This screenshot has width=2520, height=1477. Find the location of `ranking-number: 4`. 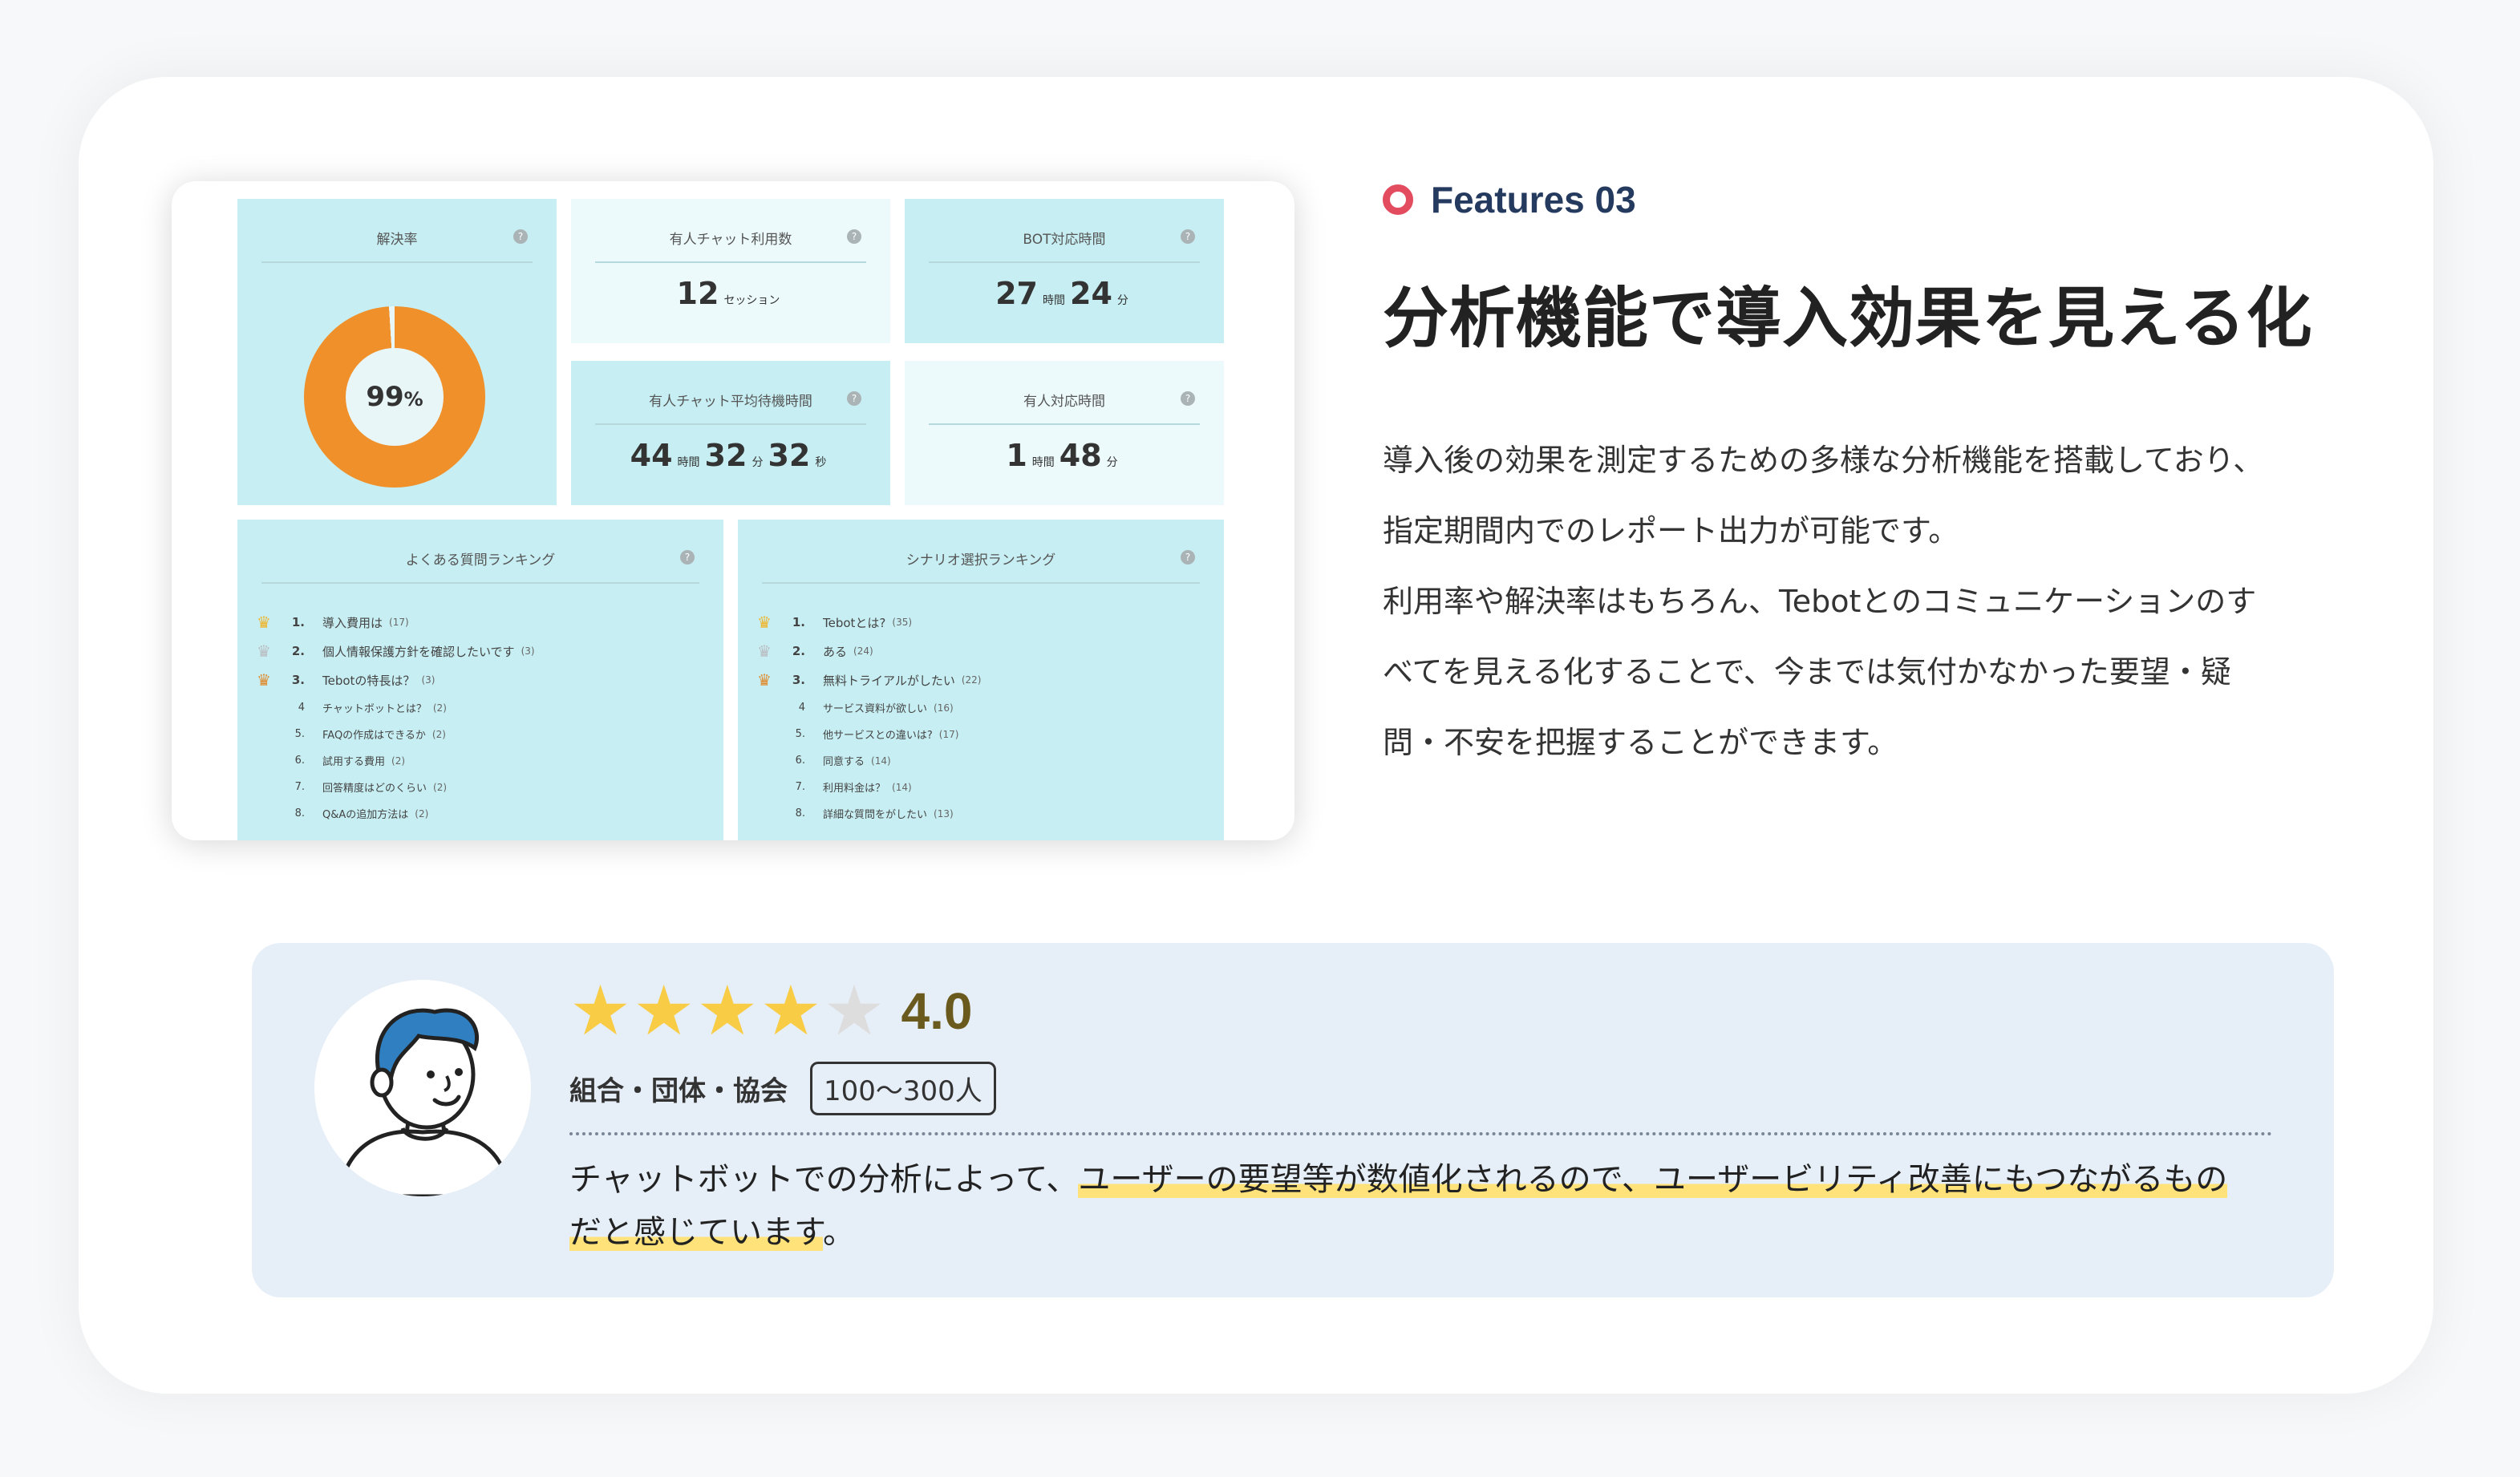

ranking-number: 4 is located at coordinates (801, 708).